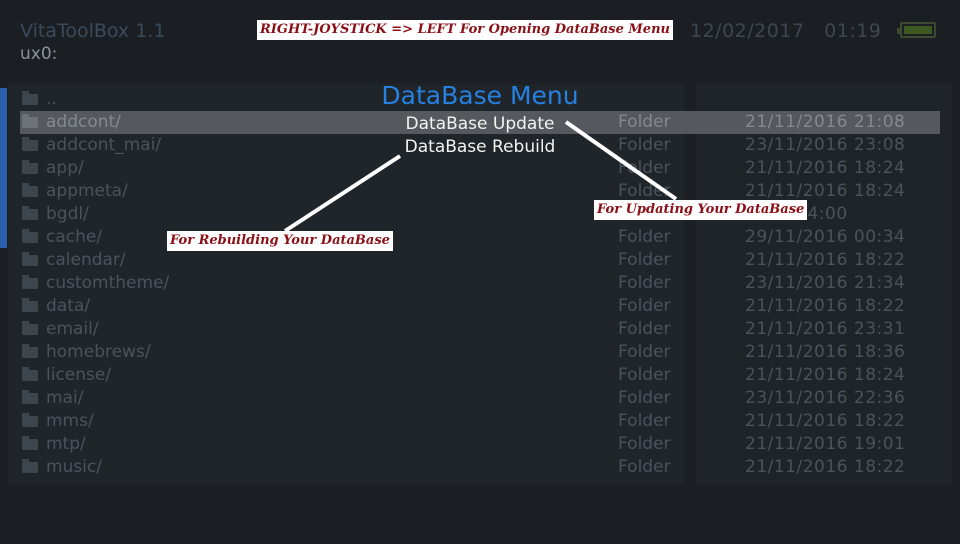 The image size is (960, 544). Describe the element at coordinates (621, 160) in the screenshot. I see `update-arrow-line` at that location.